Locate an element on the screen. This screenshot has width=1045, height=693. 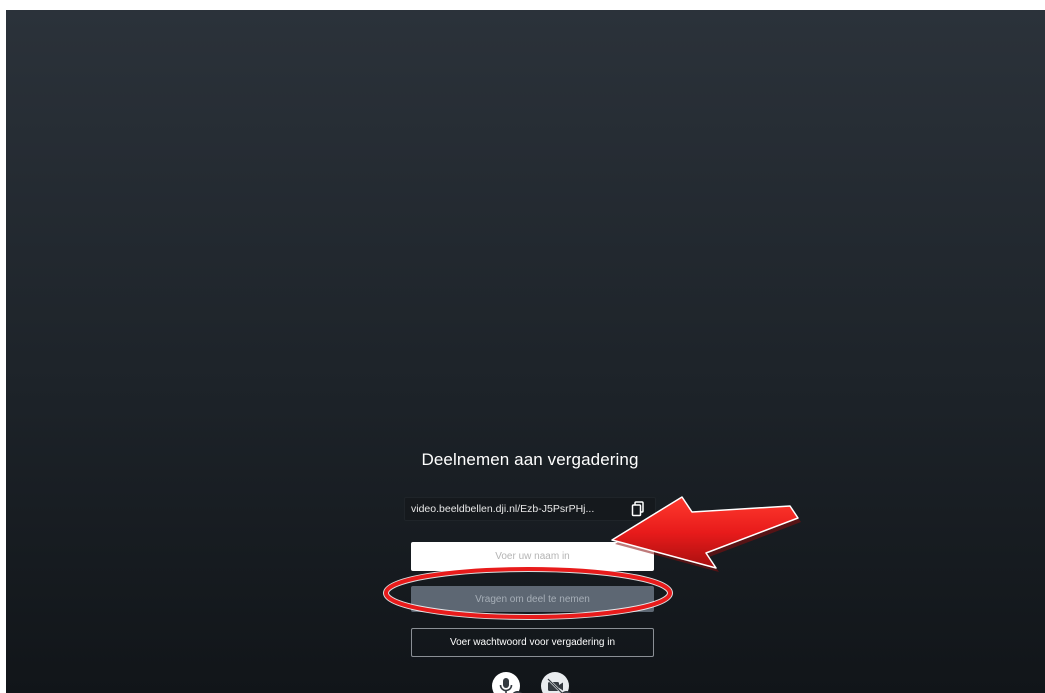
prejoin-title: Deelnemen aan vergadering is located at coordinates (530, 459).